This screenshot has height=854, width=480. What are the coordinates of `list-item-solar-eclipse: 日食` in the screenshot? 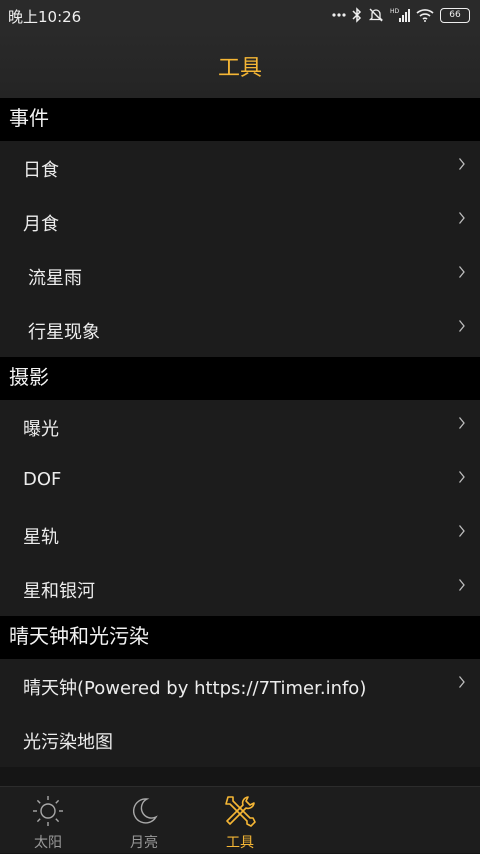 It's located at (240, 168).